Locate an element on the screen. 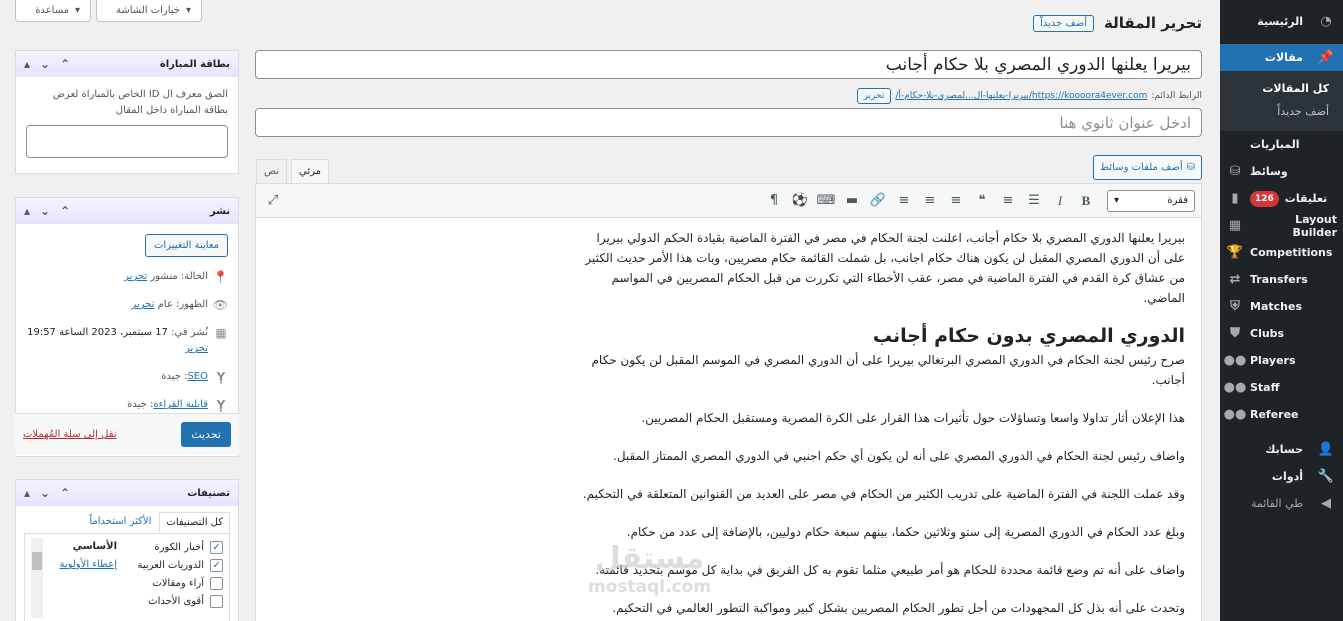  add-new-button: أضف جديداً is located at coordinates (1064, 23).